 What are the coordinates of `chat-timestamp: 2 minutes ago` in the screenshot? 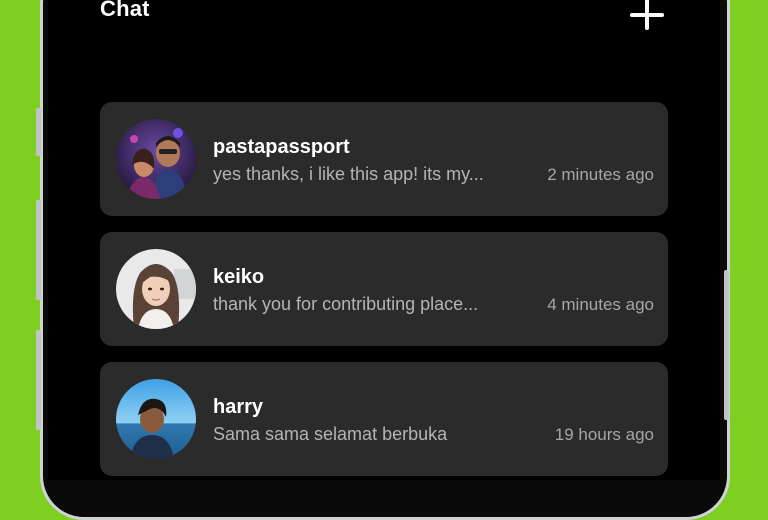 It's located at (600, 174).